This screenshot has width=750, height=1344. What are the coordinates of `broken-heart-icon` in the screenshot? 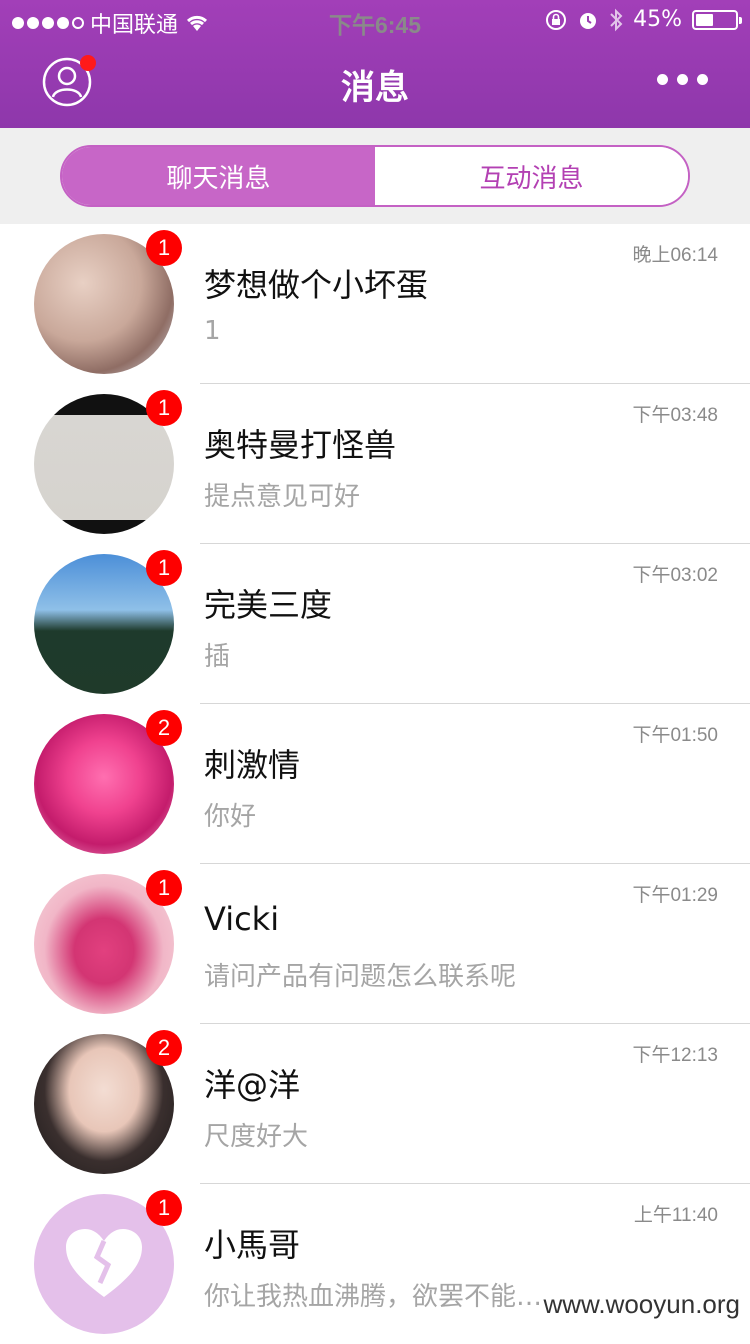 It's located at (104, 1264).